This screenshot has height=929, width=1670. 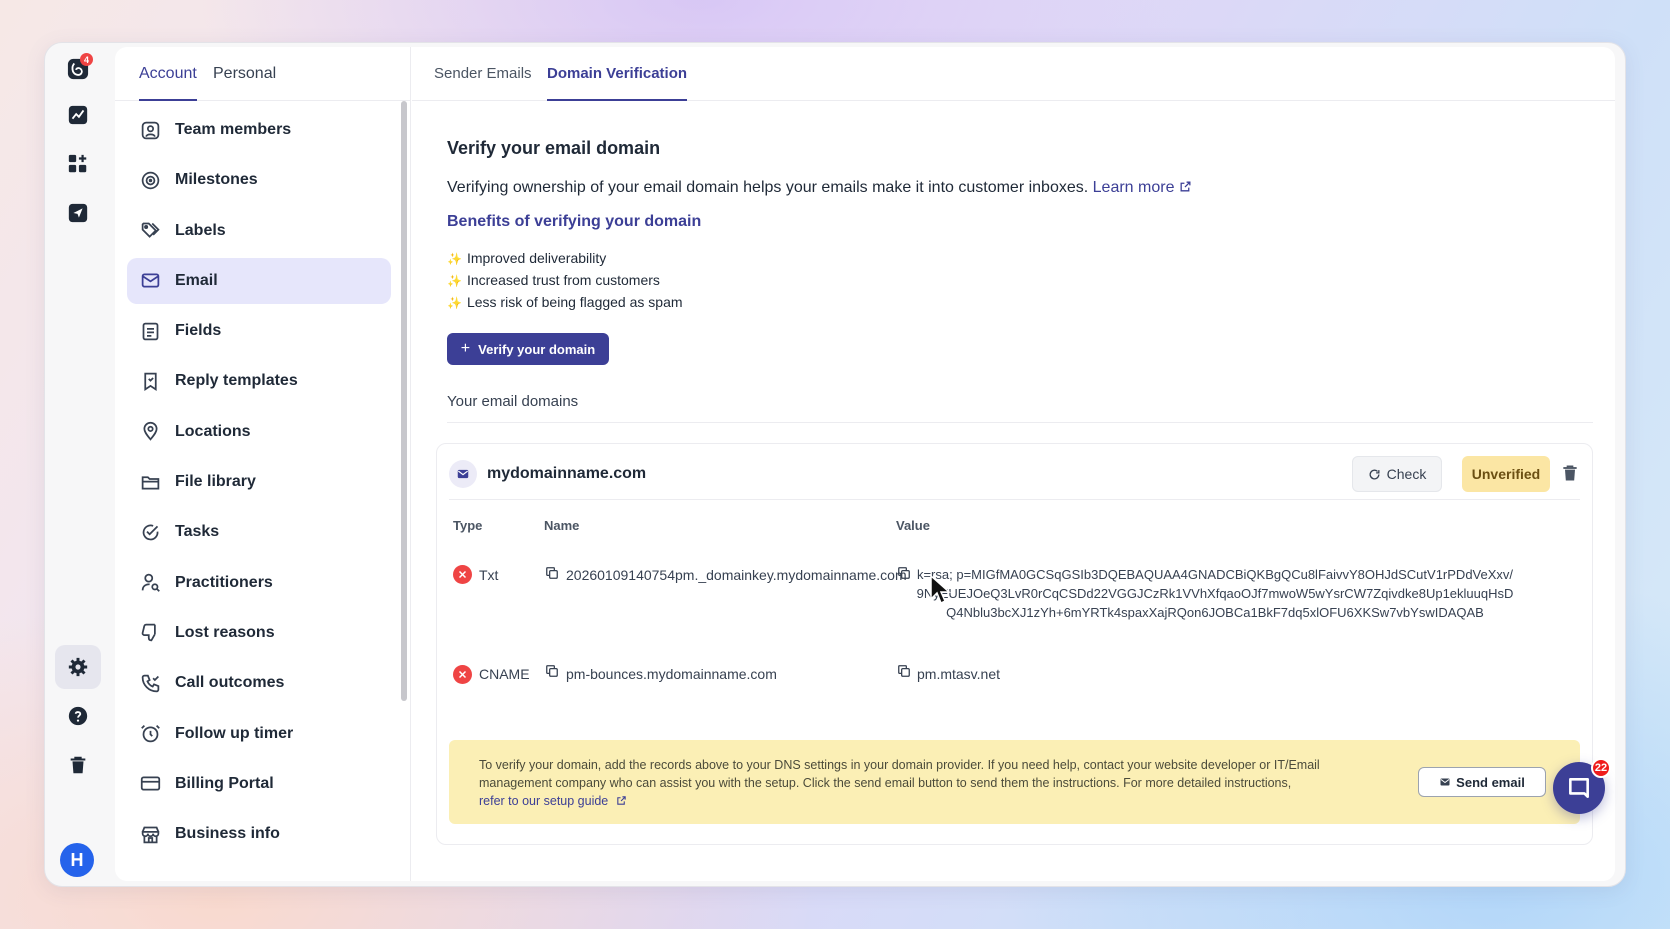 What do you see at coordinates (553, 801) in the screenshot?
I see `setup-guide-link: refer to our setup guide` at bounding box center [553, 801].